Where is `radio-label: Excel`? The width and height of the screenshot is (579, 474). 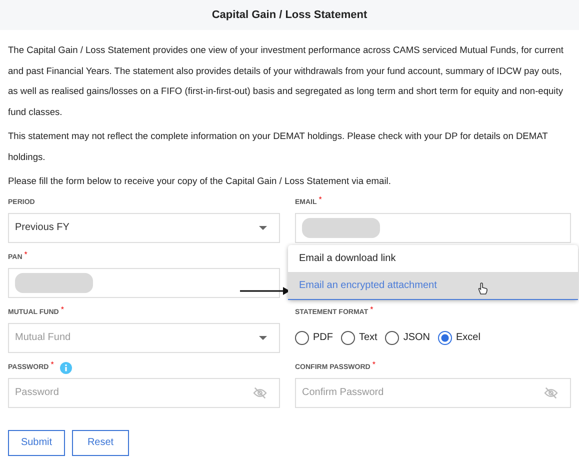 radio-label: Excel is located at coordinates (468, 337).